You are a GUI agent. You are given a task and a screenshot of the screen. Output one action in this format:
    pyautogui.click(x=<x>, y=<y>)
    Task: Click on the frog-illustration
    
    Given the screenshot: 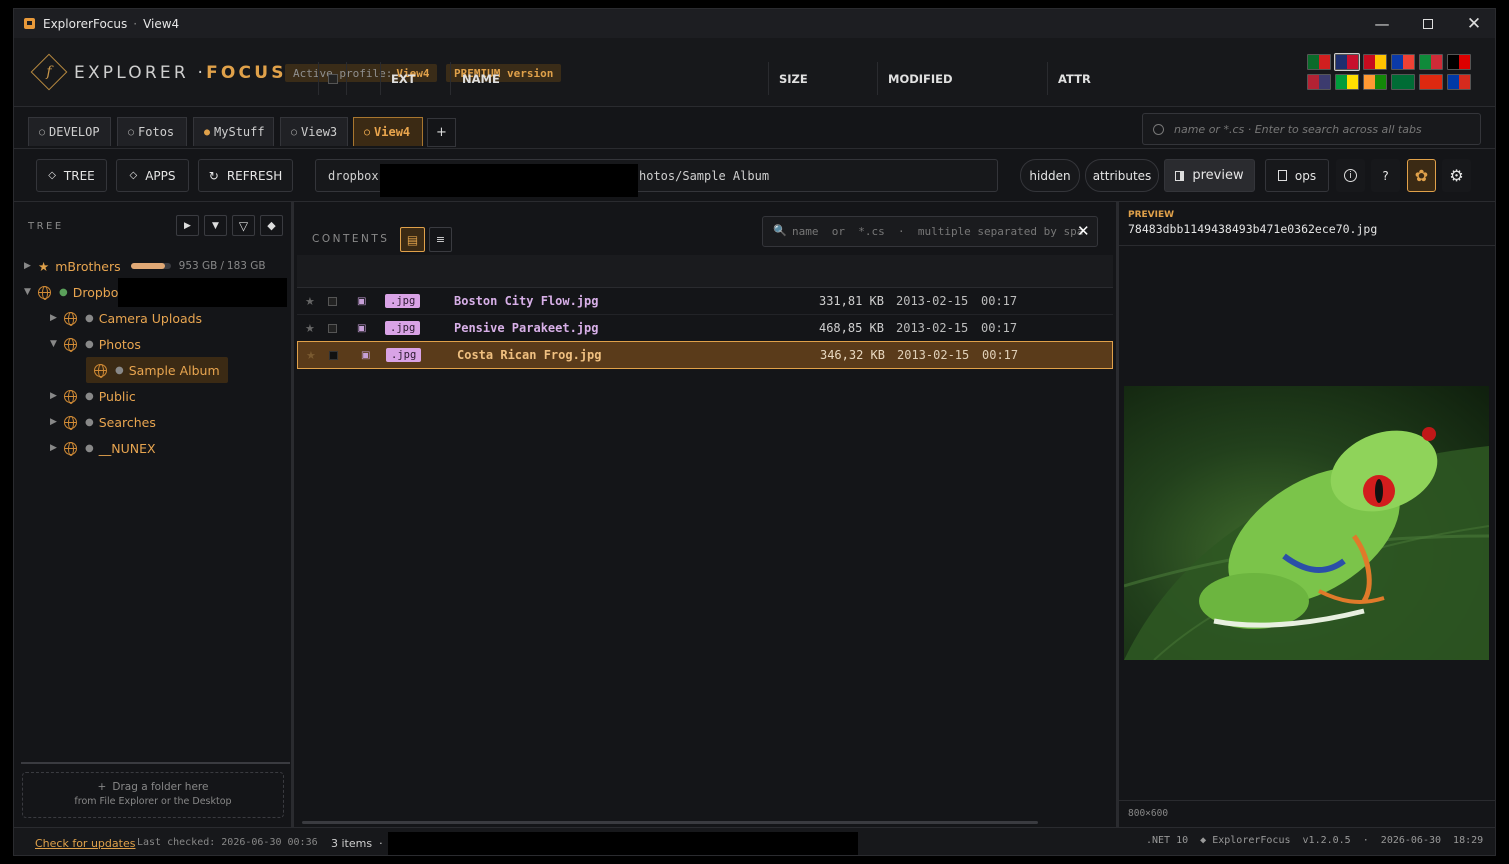 What is the action you would take?
    pyautogui.click(x=1306, y=543)
    